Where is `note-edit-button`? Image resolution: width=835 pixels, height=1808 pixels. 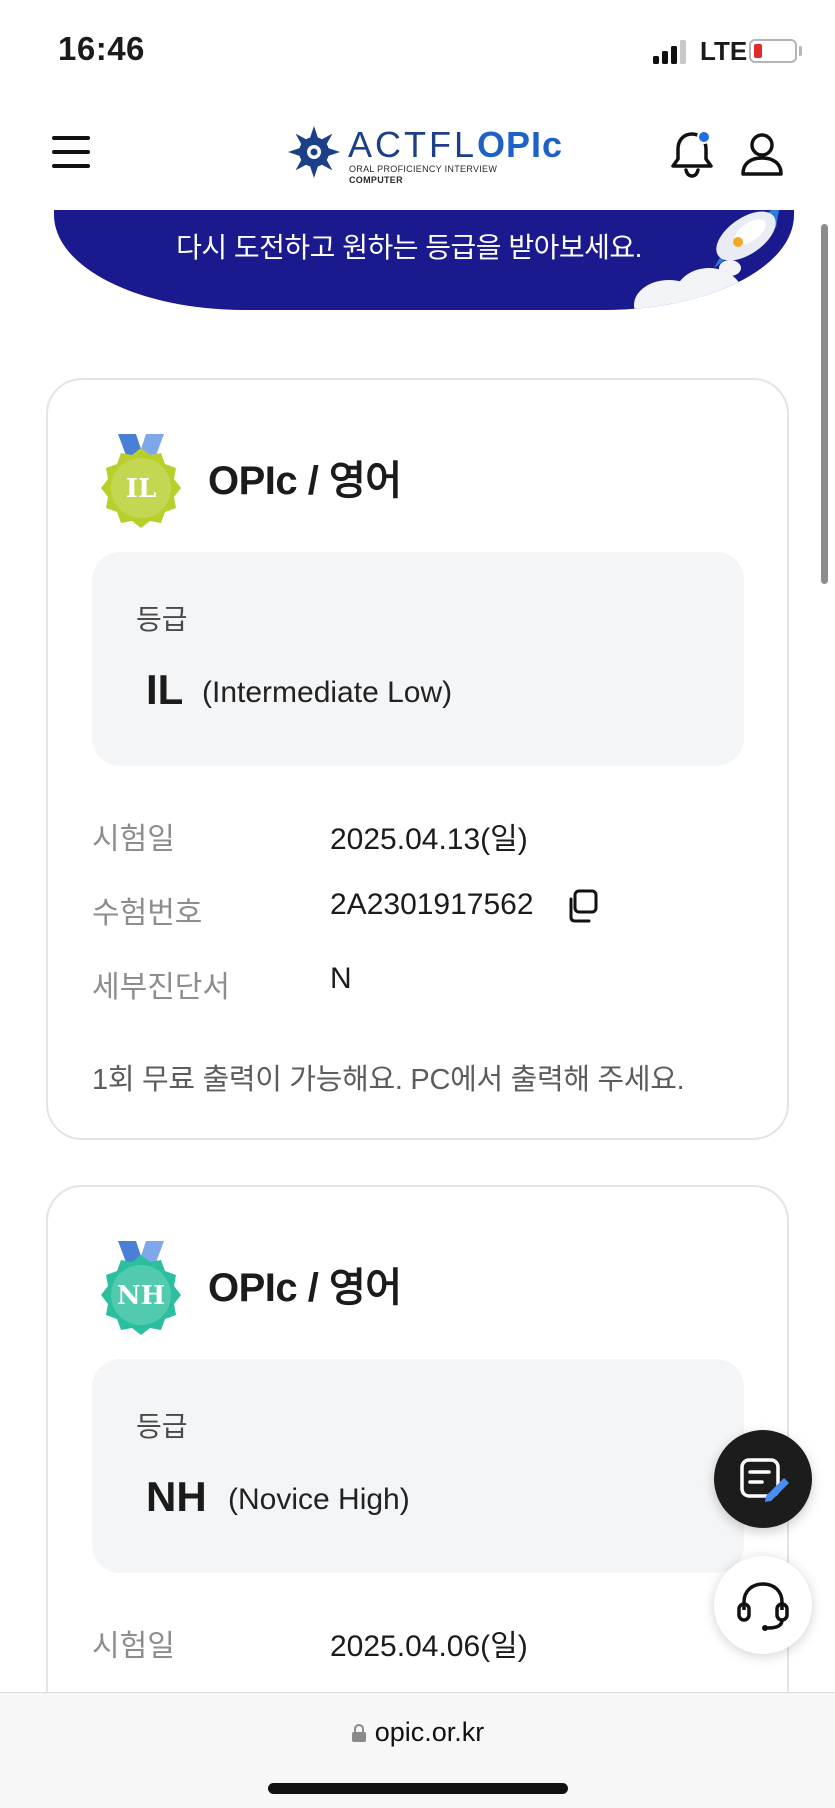 note-edit-button is located at coordinates (763, 1479).